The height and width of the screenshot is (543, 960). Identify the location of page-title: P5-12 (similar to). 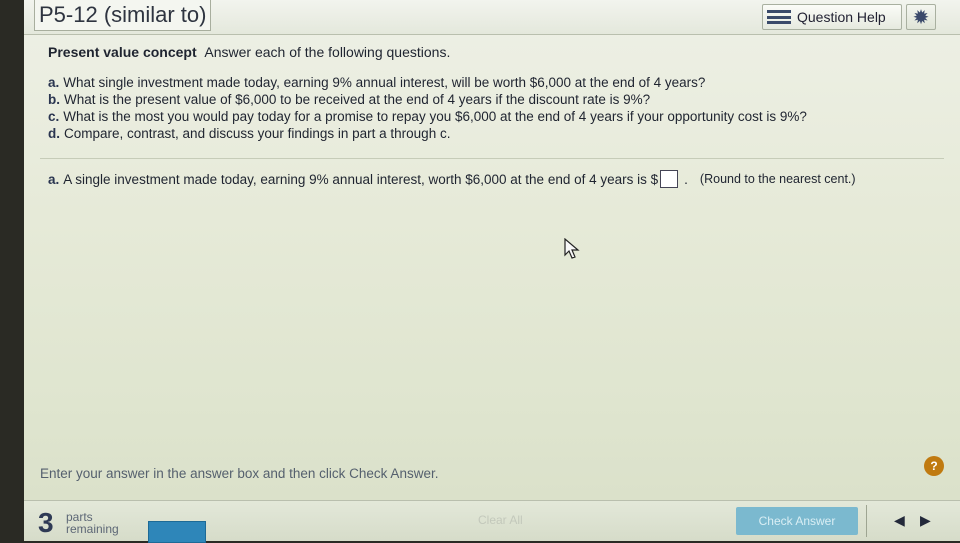
(123, 15).